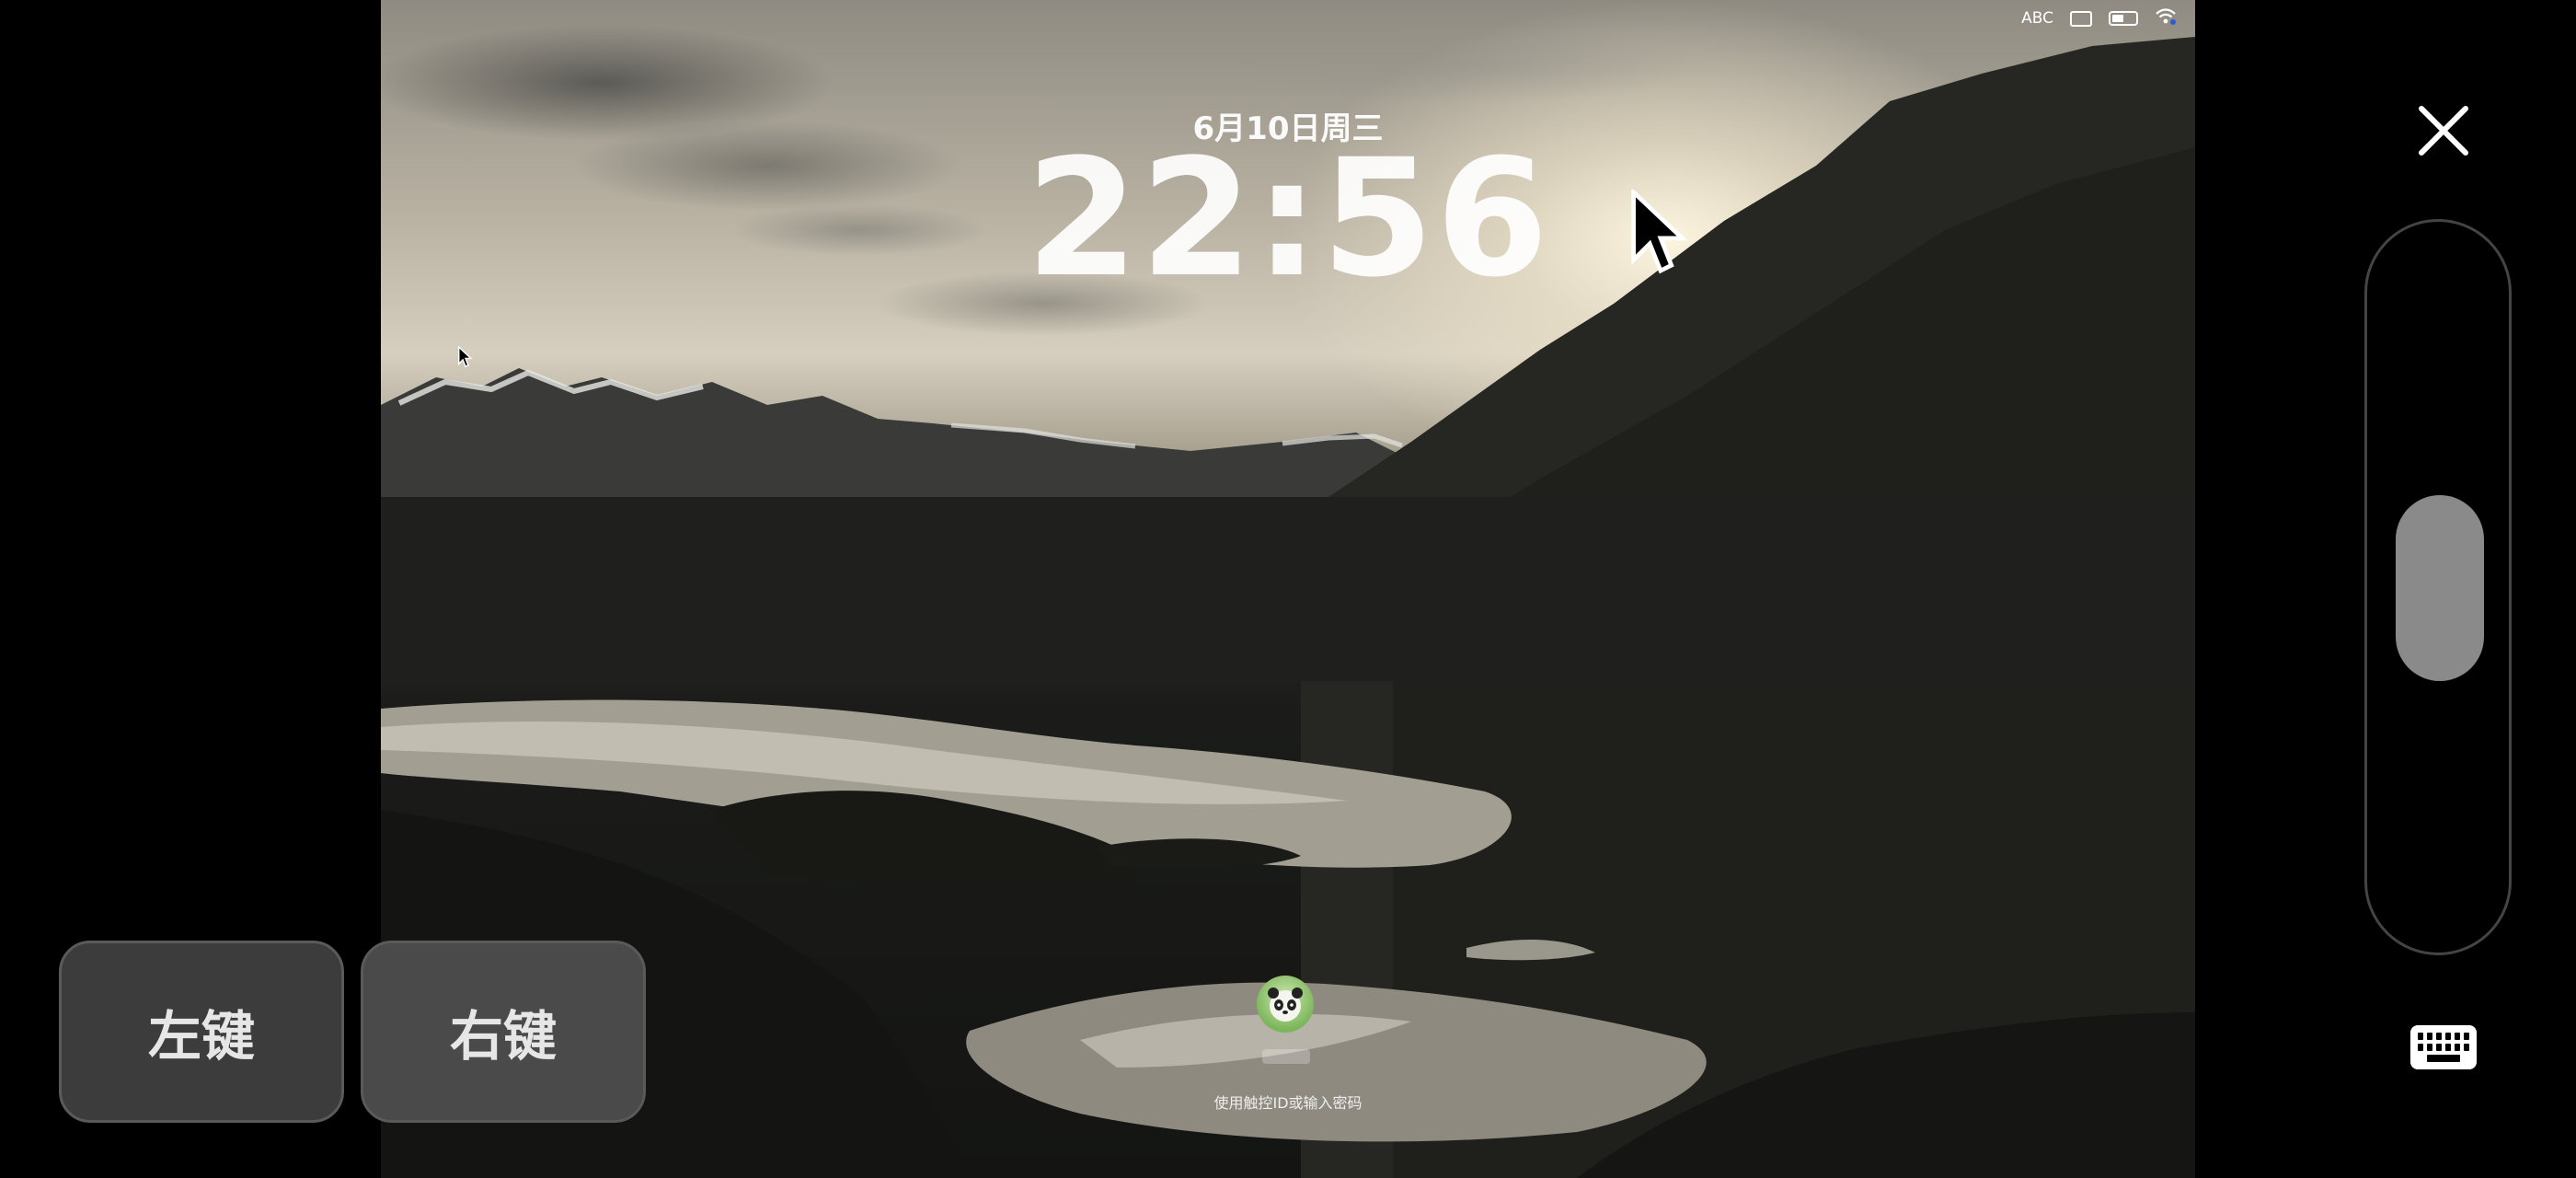  I want to click on login-hint-text: 使用触控ID或输入密码, so click(1288, 1103).